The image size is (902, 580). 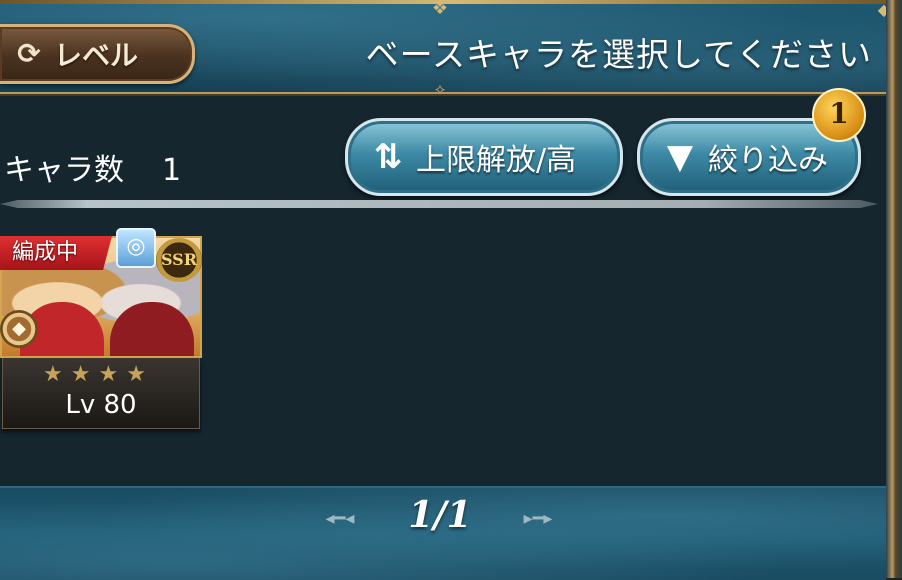 I want to click on character-card: 編成中 ◎ SSR ◆ ★★★★ Lv 80, so click(x=101, y=328).